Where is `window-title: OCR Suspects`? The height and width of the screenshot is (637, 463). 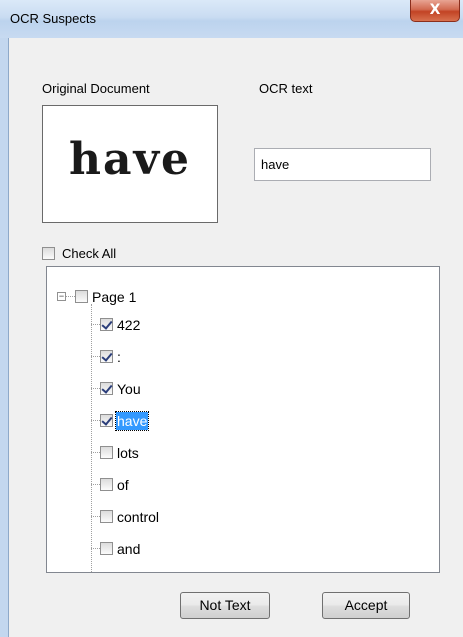
window-title: OCR Suspects is located at coordinates (53, 18).